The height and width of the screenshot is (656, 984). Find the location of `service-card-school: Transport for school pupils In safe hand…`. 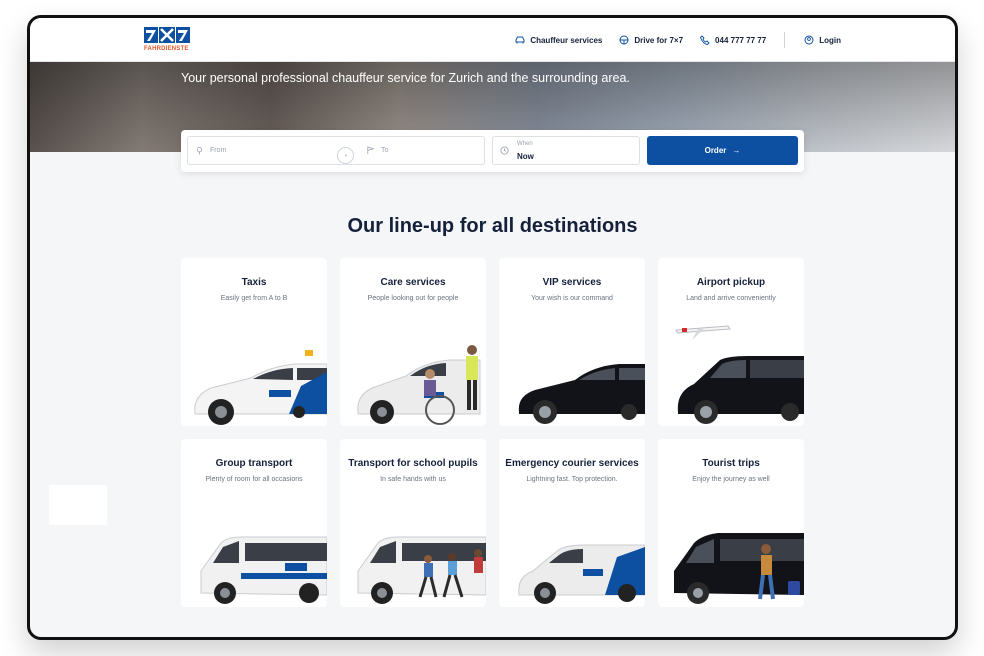

service-card-school: Transport for school pupils In safe hand… is located at coordinates (413, 523).